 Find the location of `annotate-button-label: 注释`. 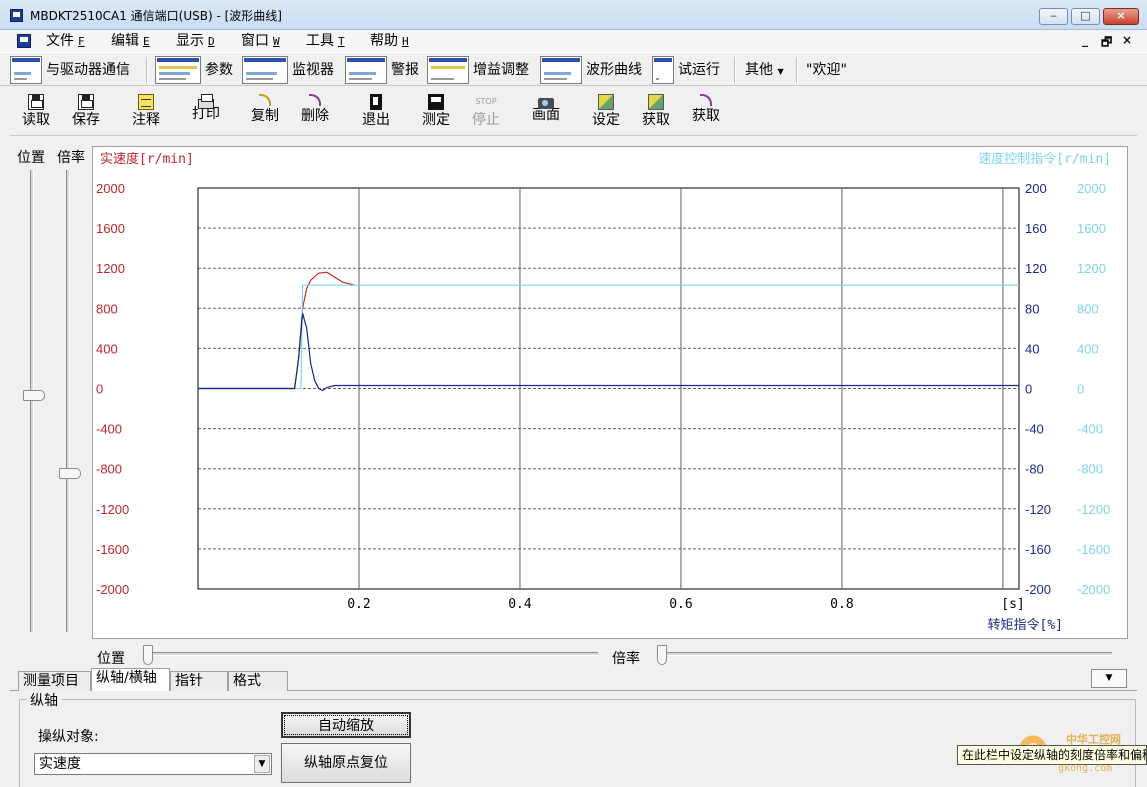

annotate-button-label: 注释 is located at coordinates (146, 120).